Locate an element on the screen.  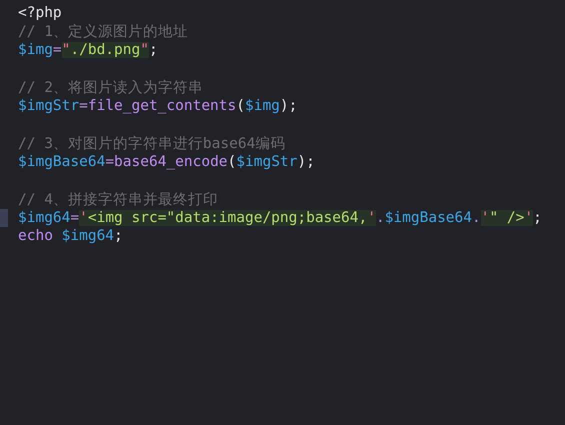
code-line: // 3、对图片的字符串进行base64编码 is located at coordinates (143, 143).